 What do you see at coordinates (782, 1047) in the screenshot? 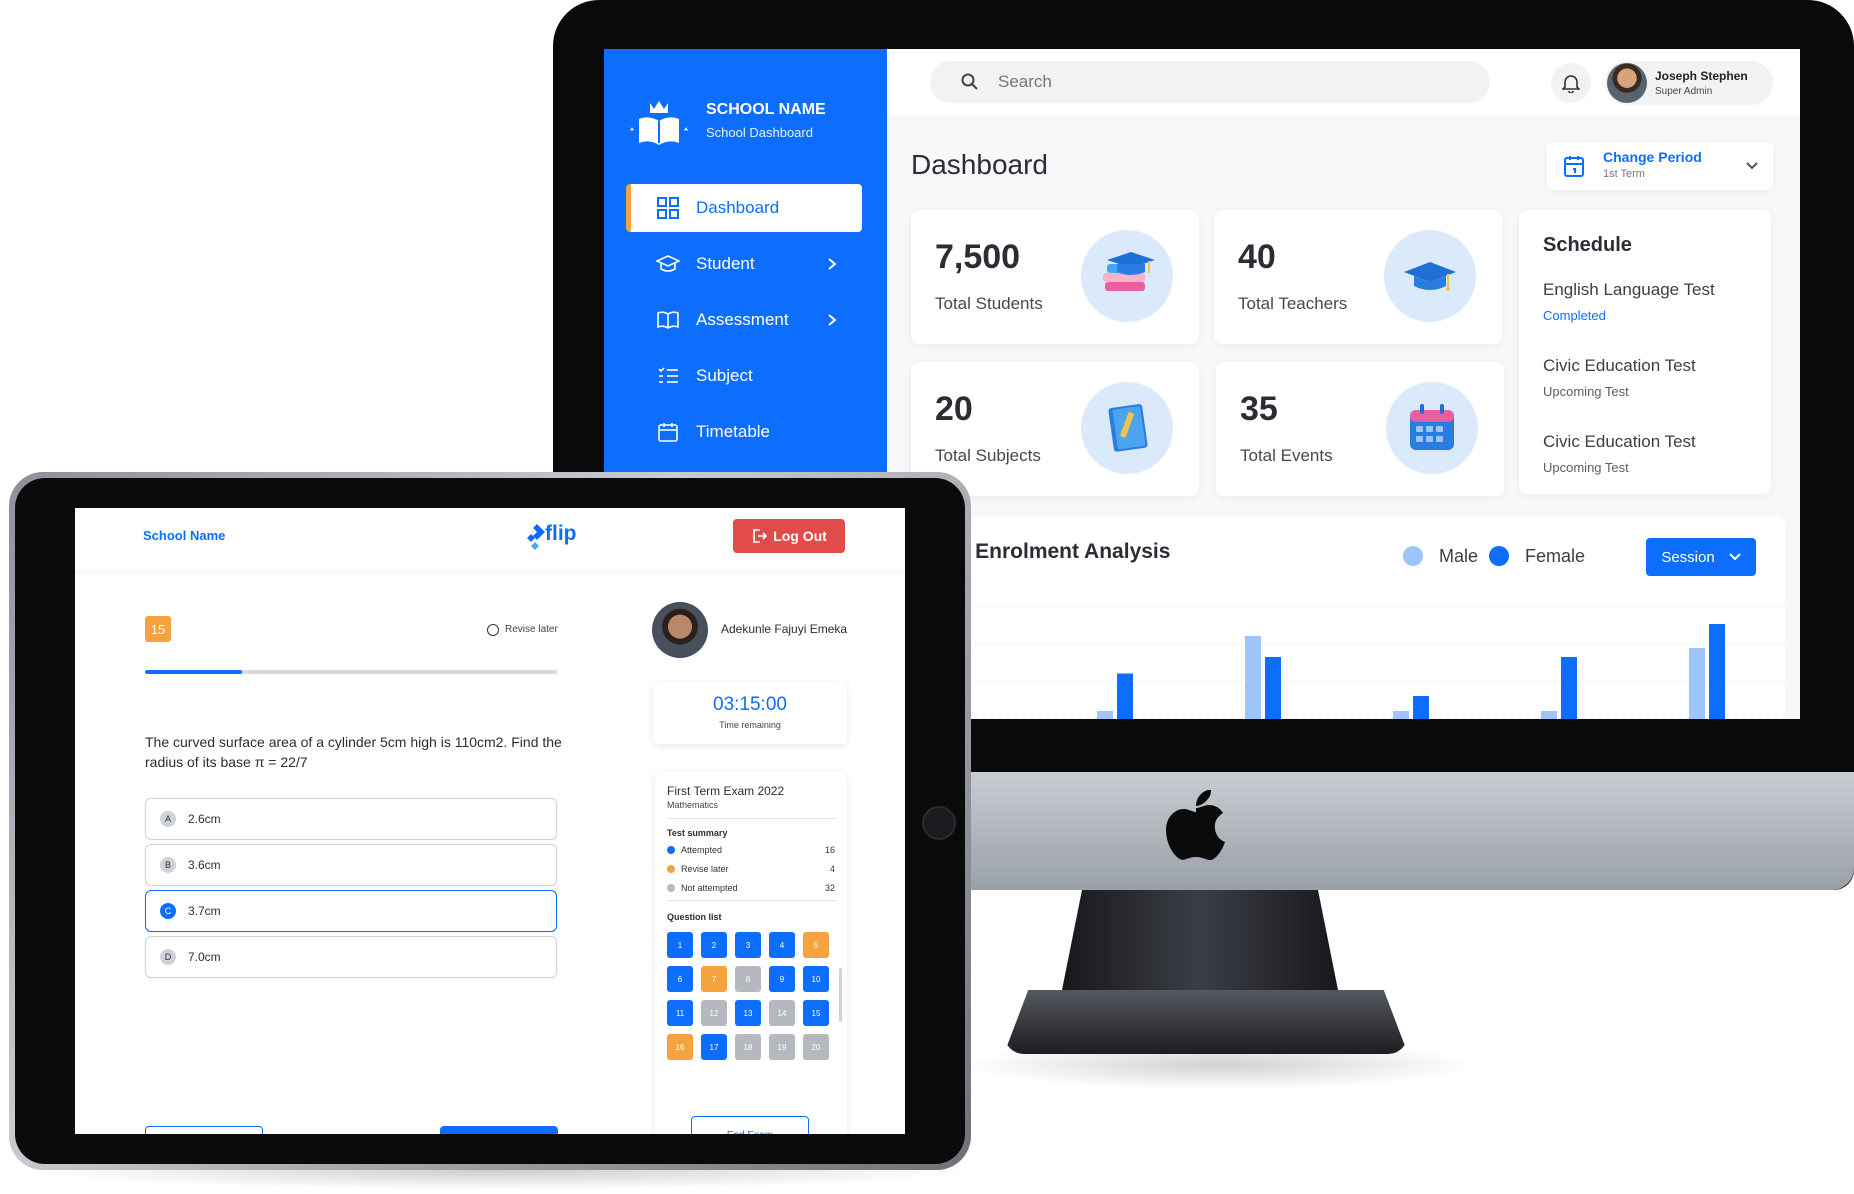
I see `question-cell-19: 19` at bounding box center [782, 1047].